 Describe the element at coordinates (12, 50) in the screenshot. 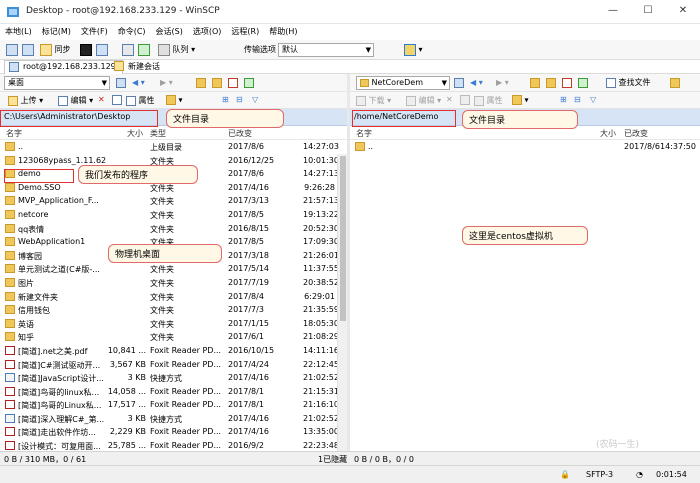

I see `sync-browse-icon` at that location.